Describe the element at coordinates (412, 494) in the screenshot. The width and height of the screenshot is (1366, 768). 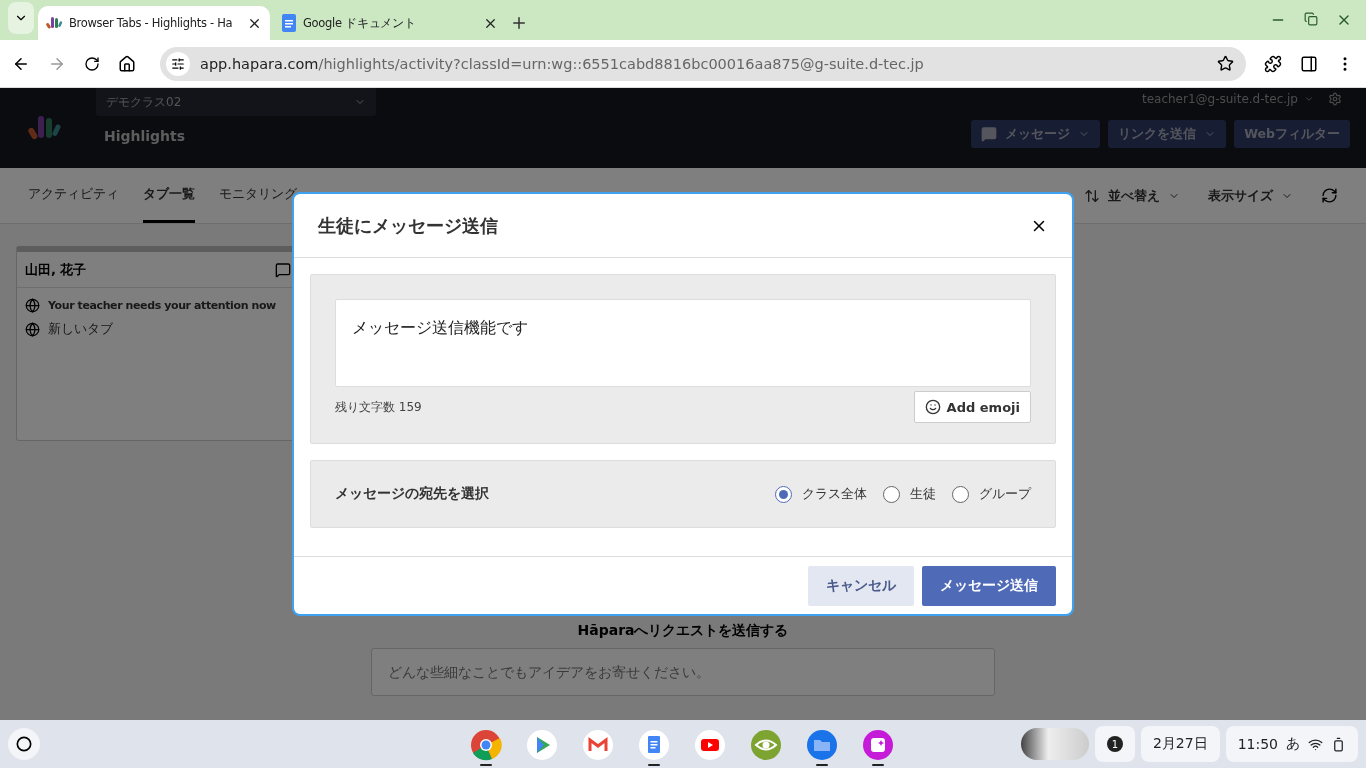
I see `recipient-label: メッセージの宛先を選択` at that location.